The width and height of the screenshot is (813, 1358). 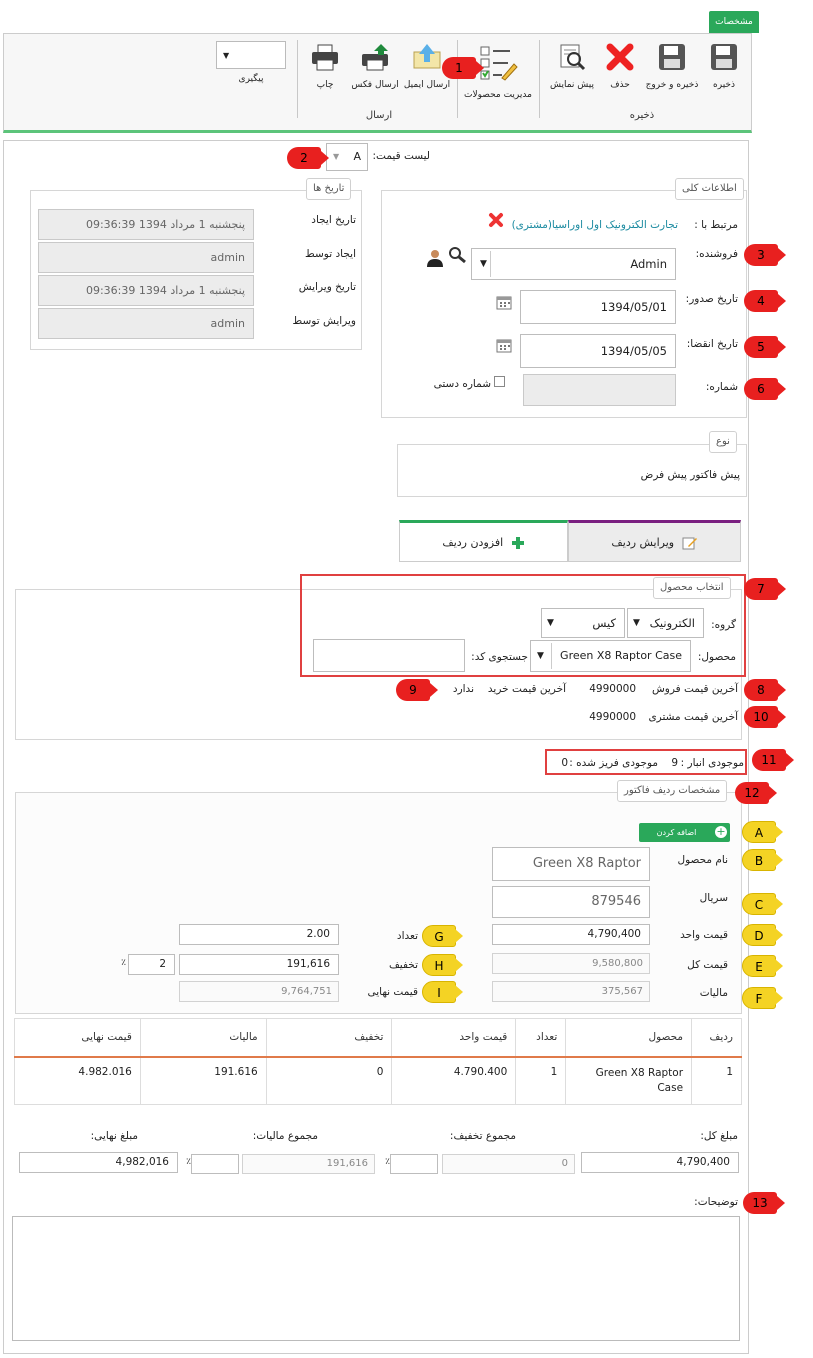 I want to click on delete-button: حذف, so click(x=620, y=66).